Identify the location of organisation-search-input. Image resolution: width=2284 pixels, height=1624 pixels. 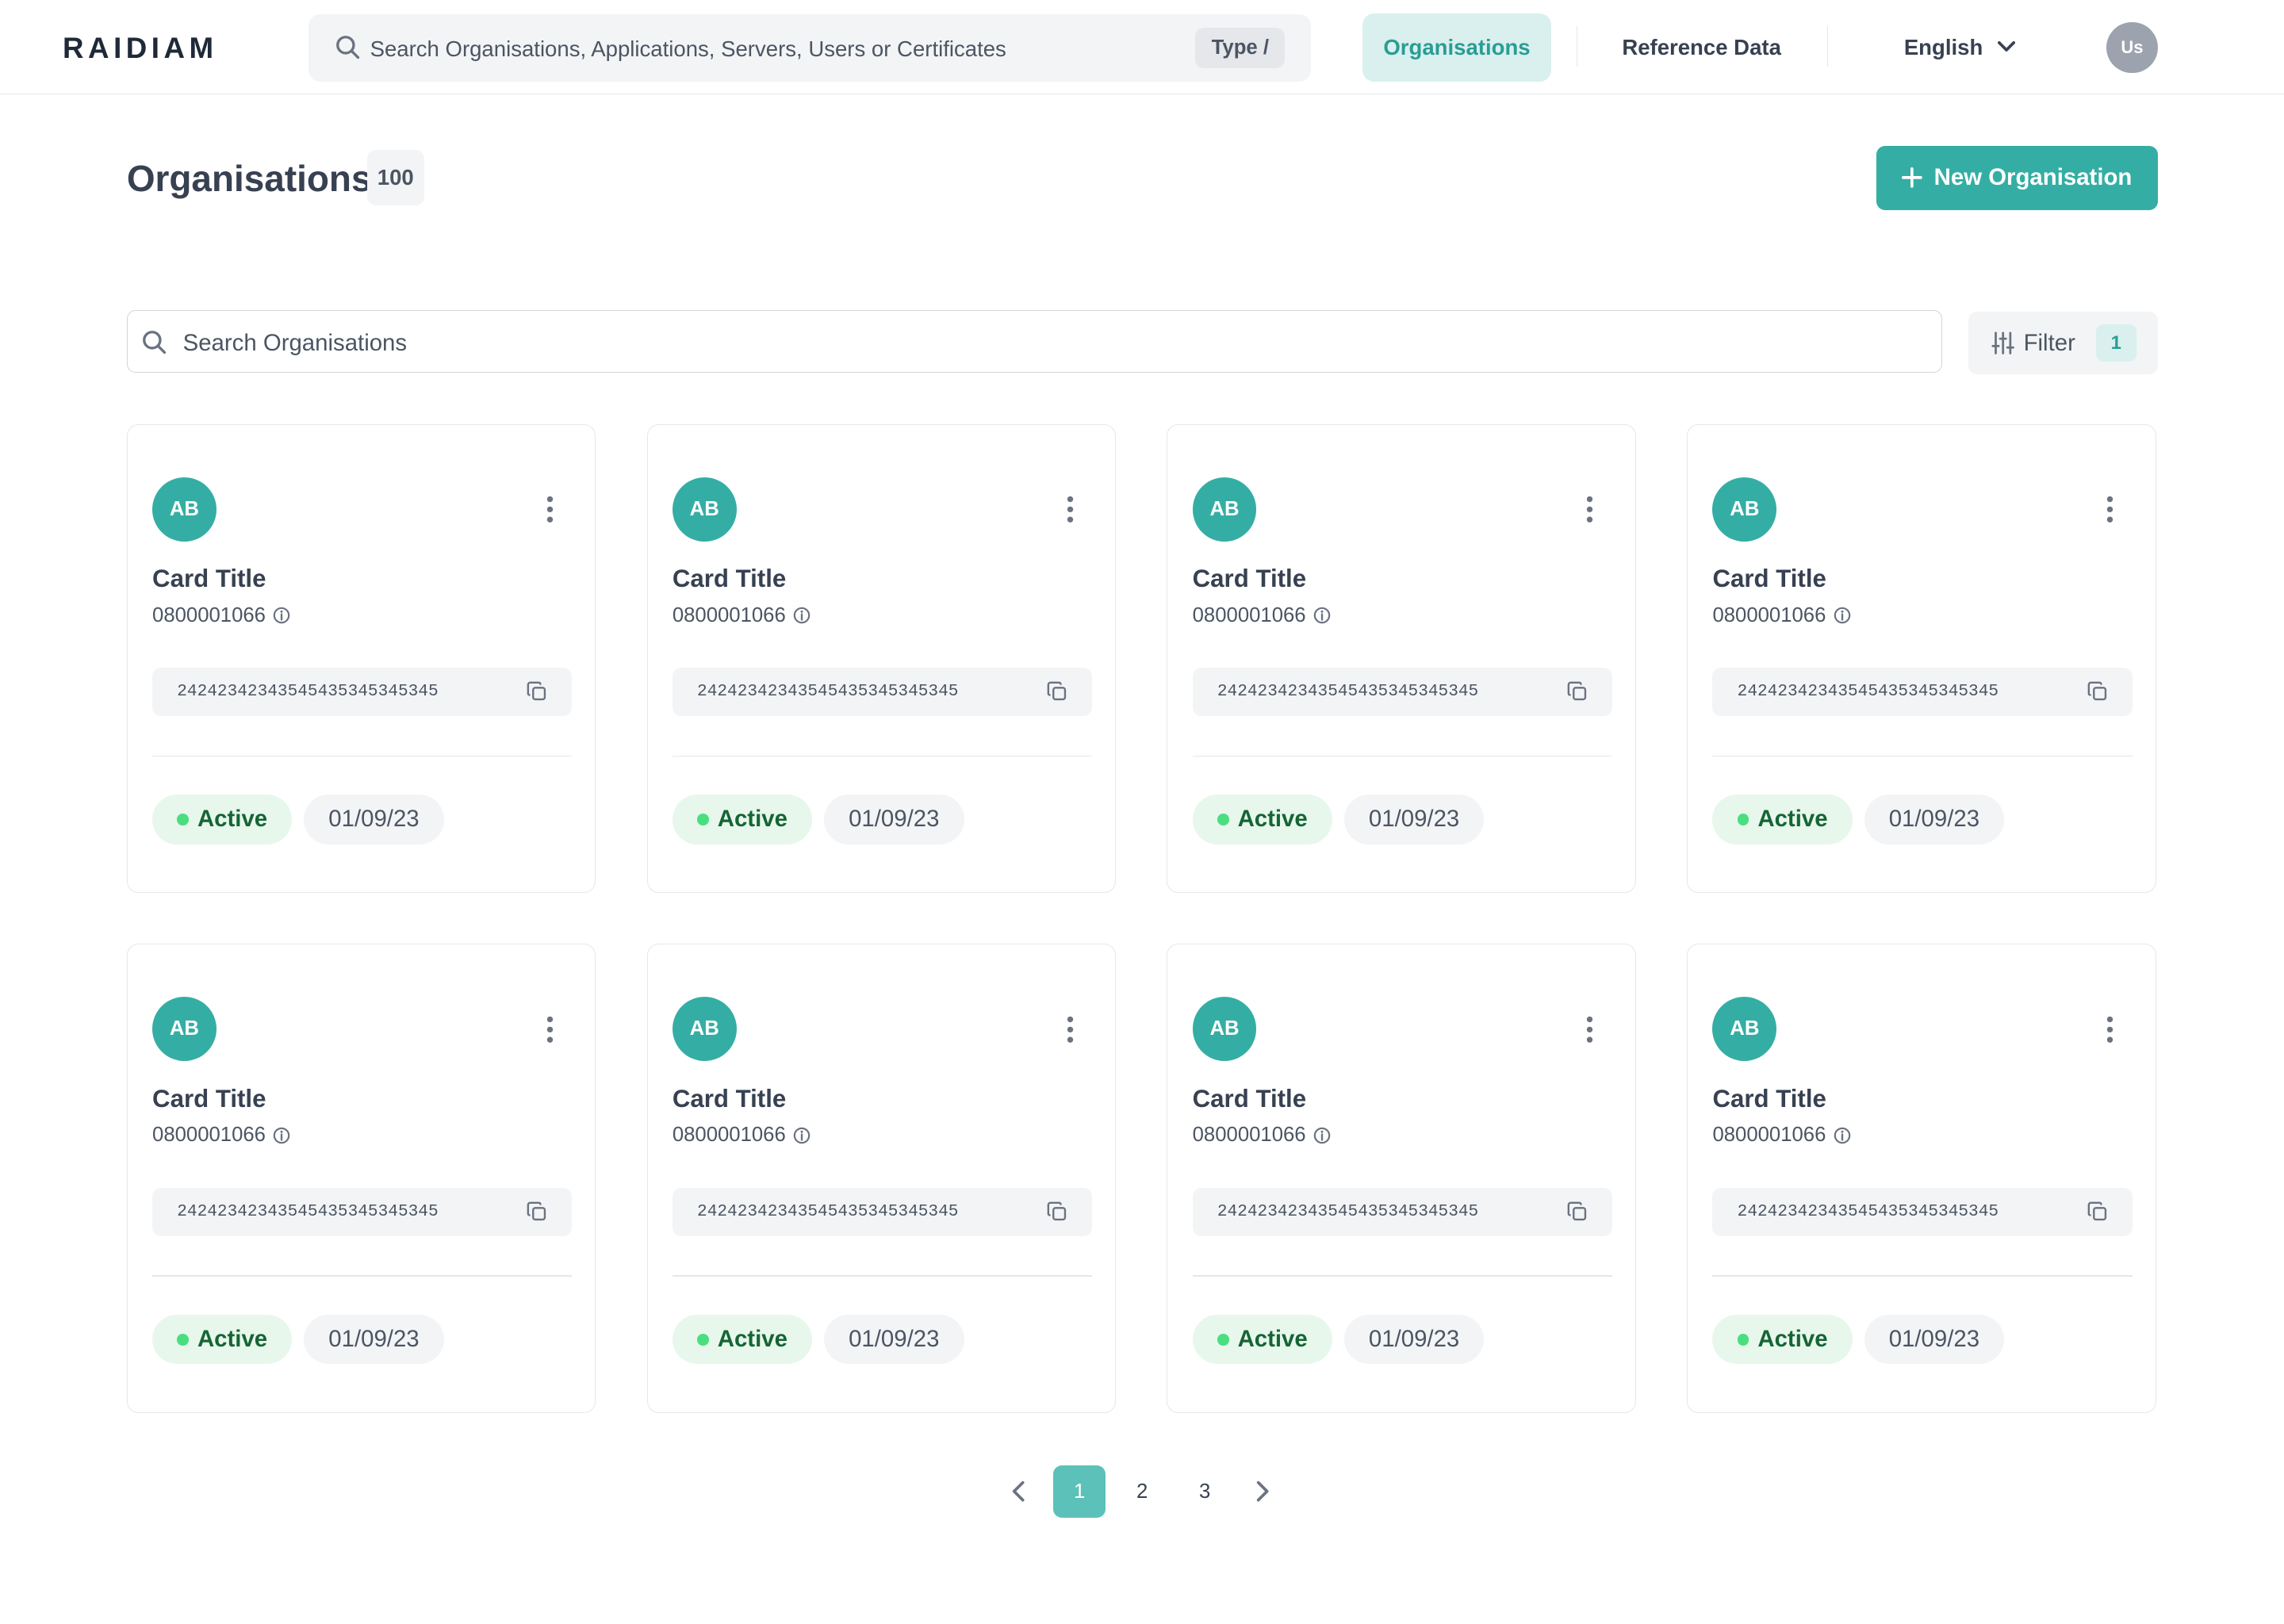
(1042, 343).